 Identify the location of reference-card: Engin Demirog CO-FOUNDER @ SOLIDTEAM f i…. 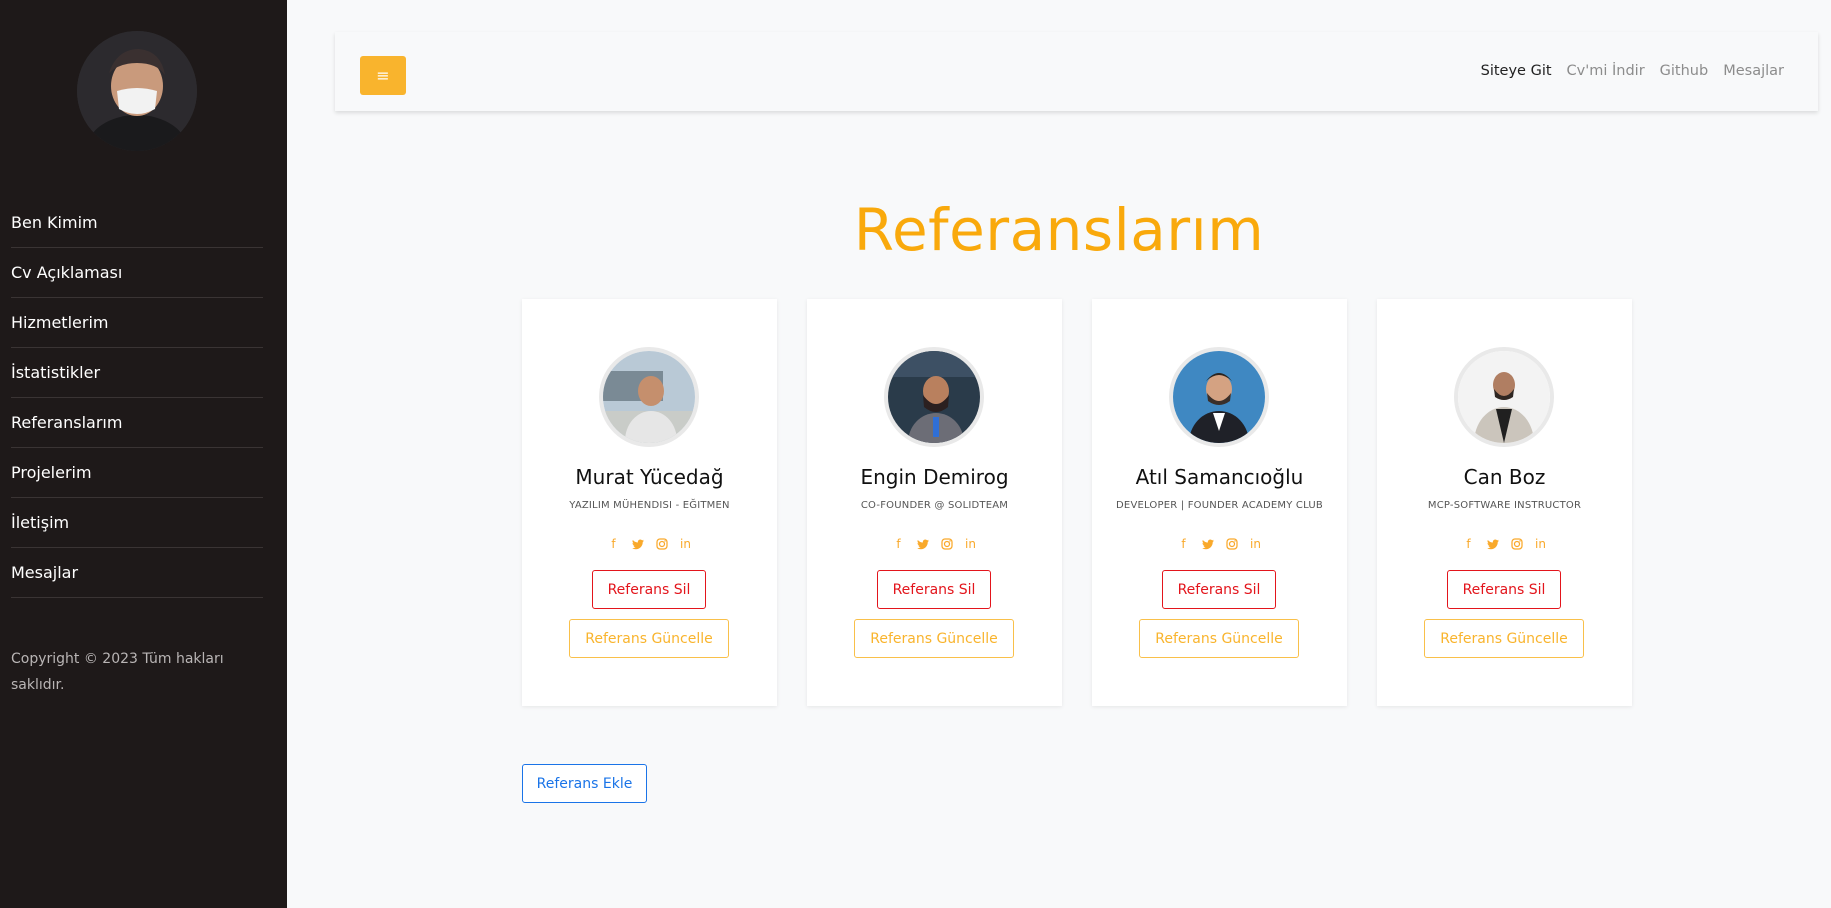
(934, 502).